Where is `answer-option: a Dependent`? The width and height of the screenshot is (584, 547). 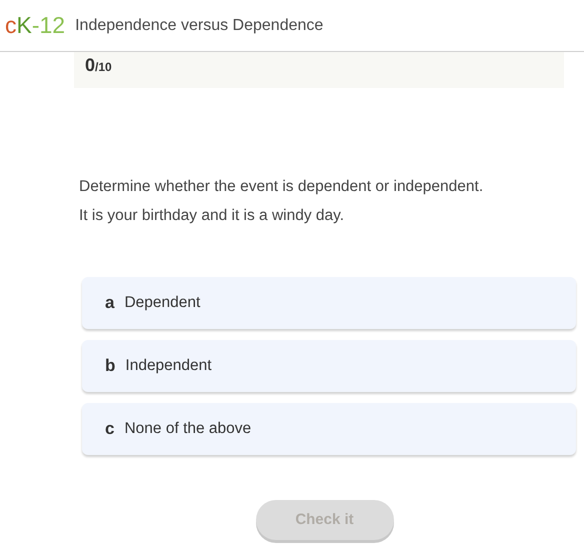 answer-option: a Dependent is located at coordinates (329, 303).